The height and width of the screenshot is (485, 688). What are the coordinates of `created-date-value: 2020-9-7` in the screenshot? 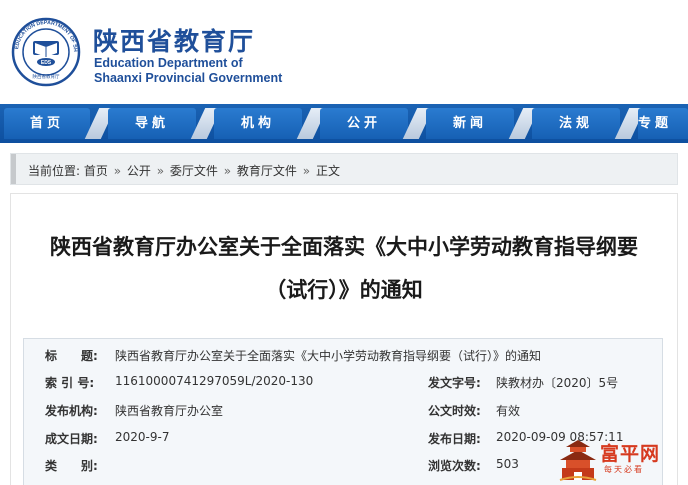 It's located at (142, 437).